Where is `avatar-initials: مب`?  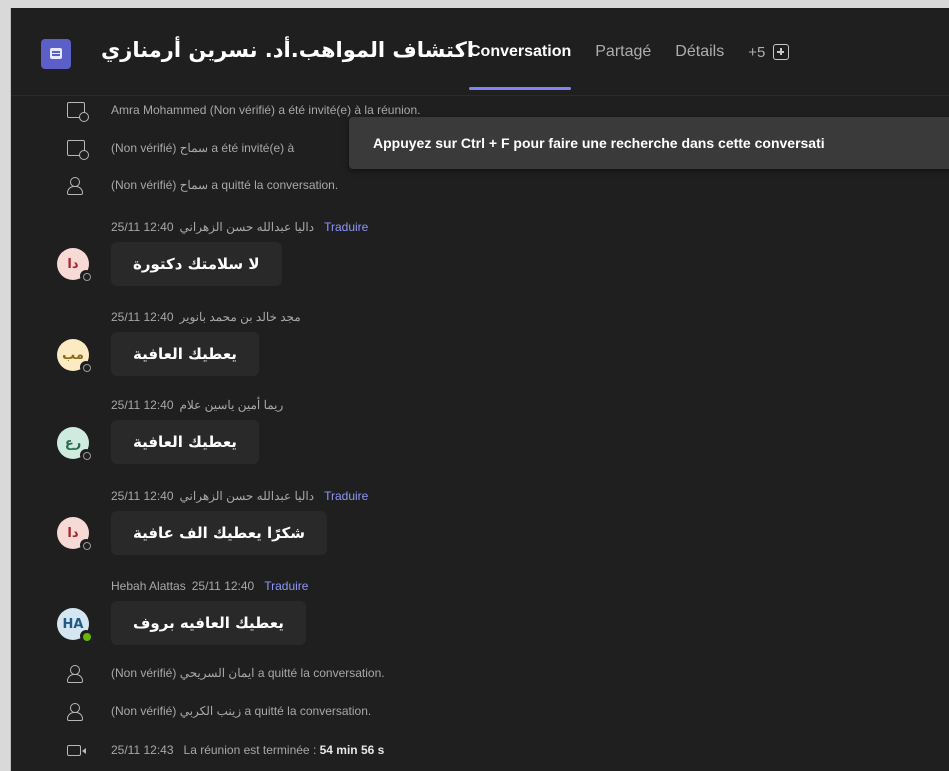 avatar-initials: مب is located at coordinates (73, 355).